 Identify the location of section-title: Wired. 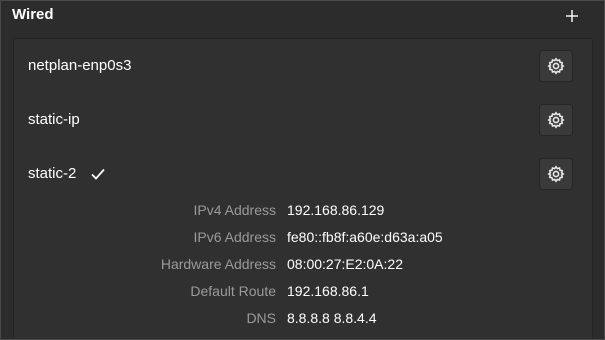
(33, 14).